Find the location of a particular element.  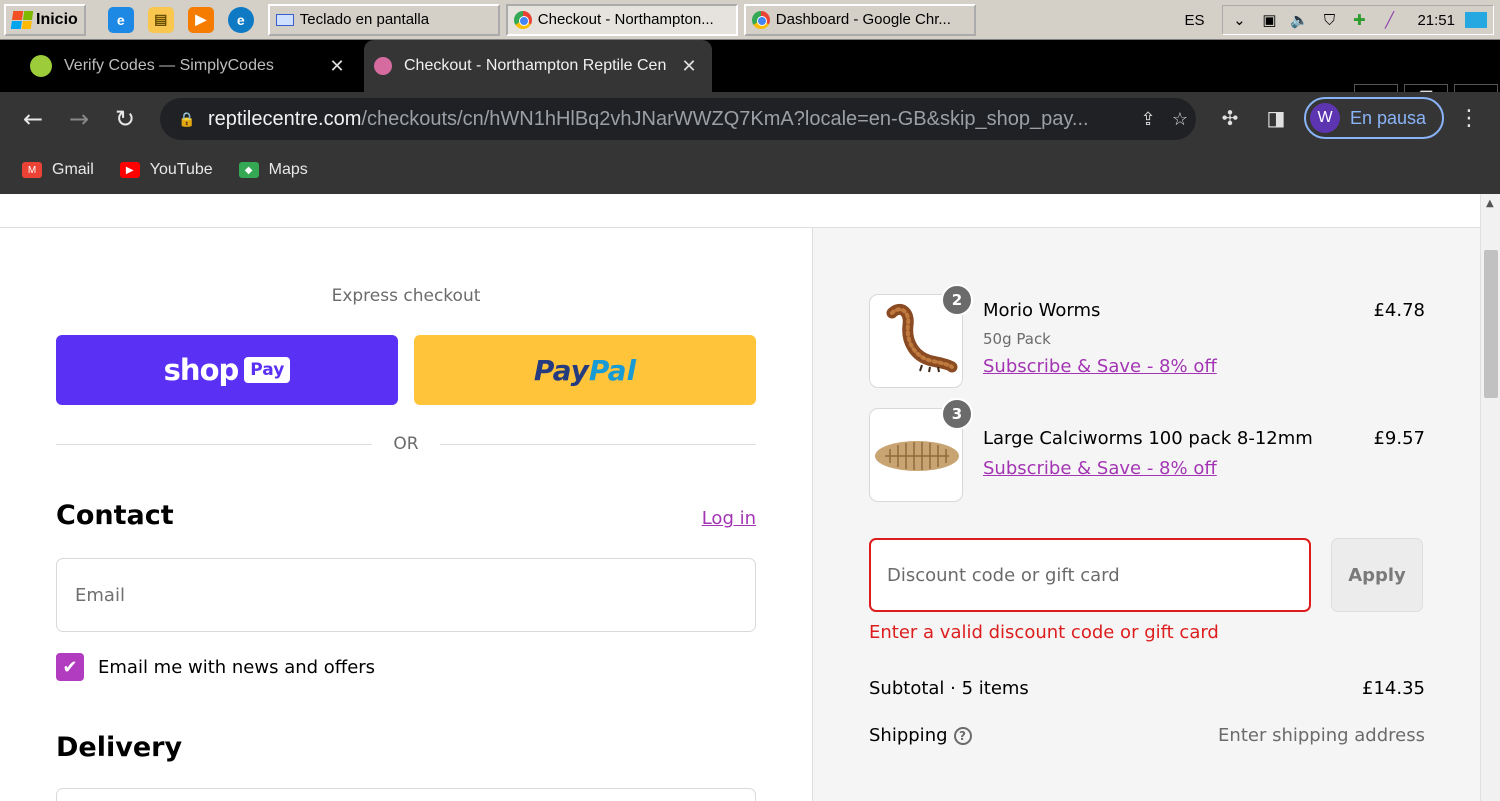

taskbar-item-keyboard: Teclado en pantalla is located at coordinates (383, 19).